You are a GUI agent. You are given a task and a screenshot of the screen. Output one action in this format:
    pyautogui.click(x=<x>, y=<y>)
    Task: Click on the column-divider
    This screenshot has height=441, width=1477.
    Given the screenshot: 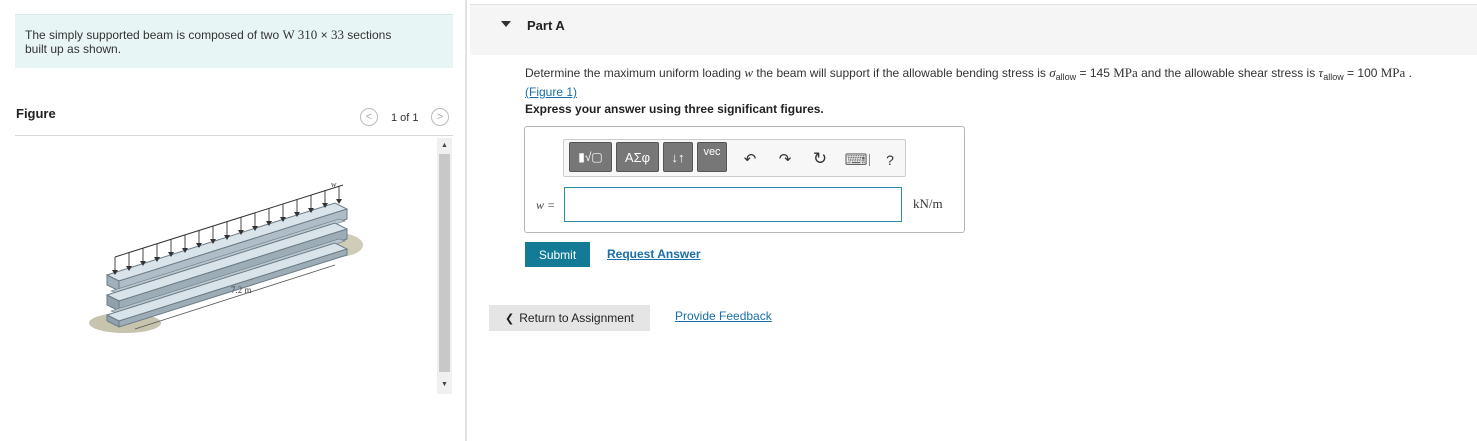 What is the action you would take?
    pyautogui.click(x=466, y=220)
    